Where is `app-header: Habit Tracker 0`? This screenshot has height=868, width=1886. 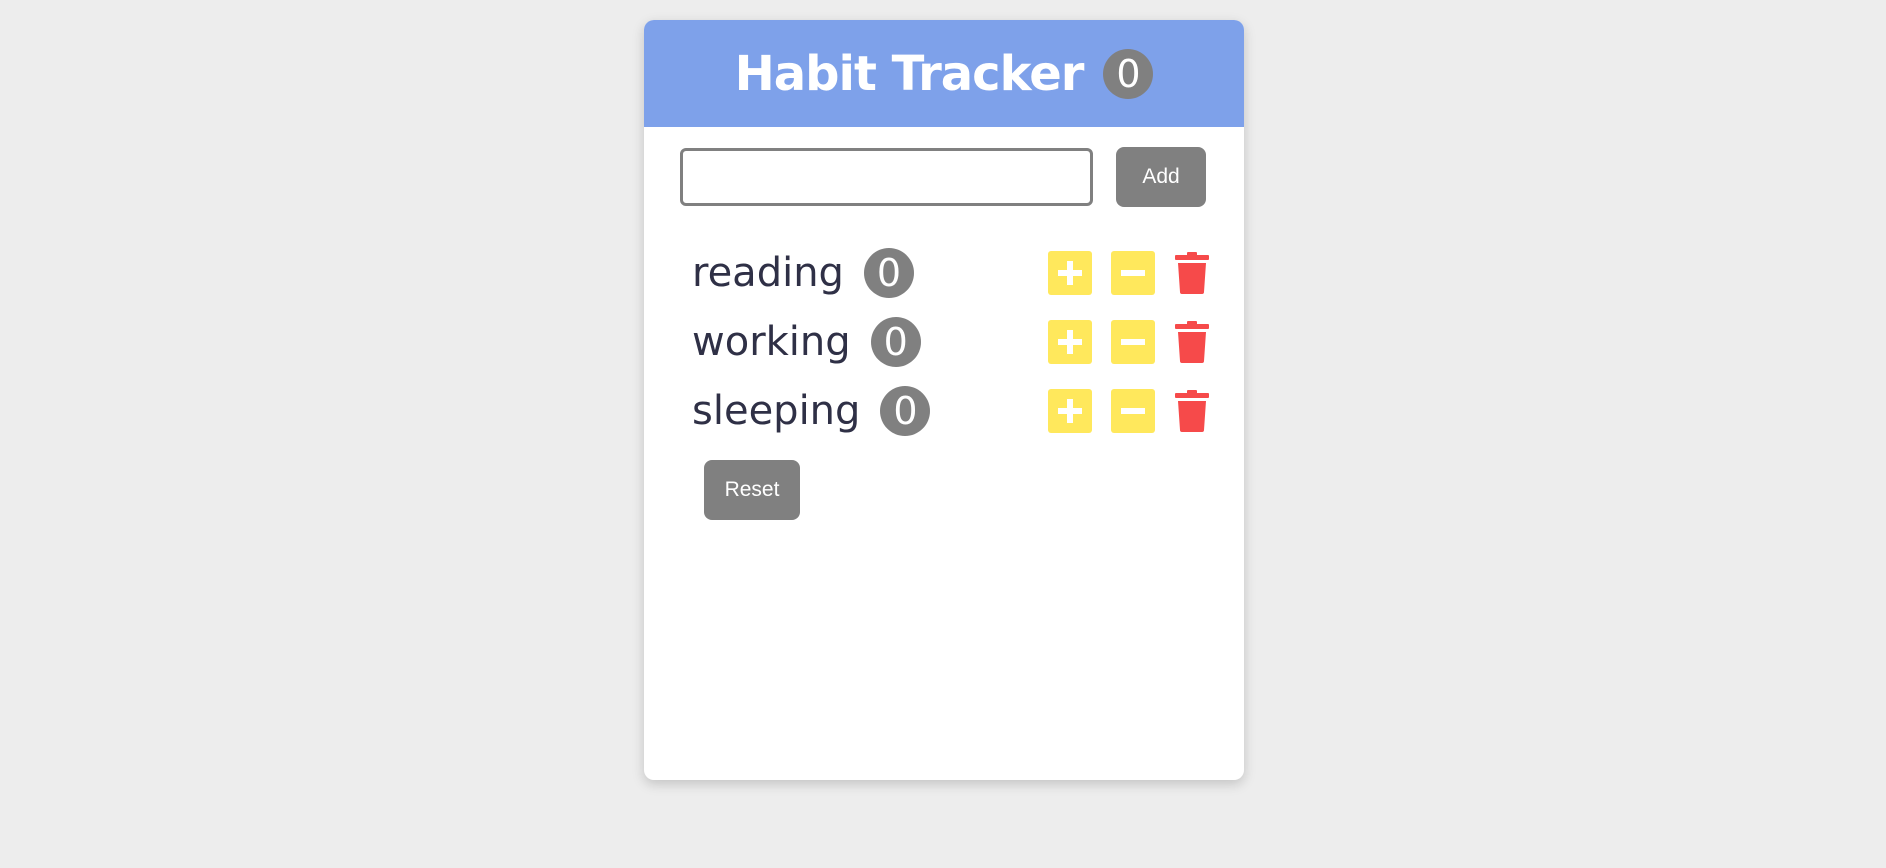 app-header: Habit Tracker 0 is located at coordinates (944, 73).